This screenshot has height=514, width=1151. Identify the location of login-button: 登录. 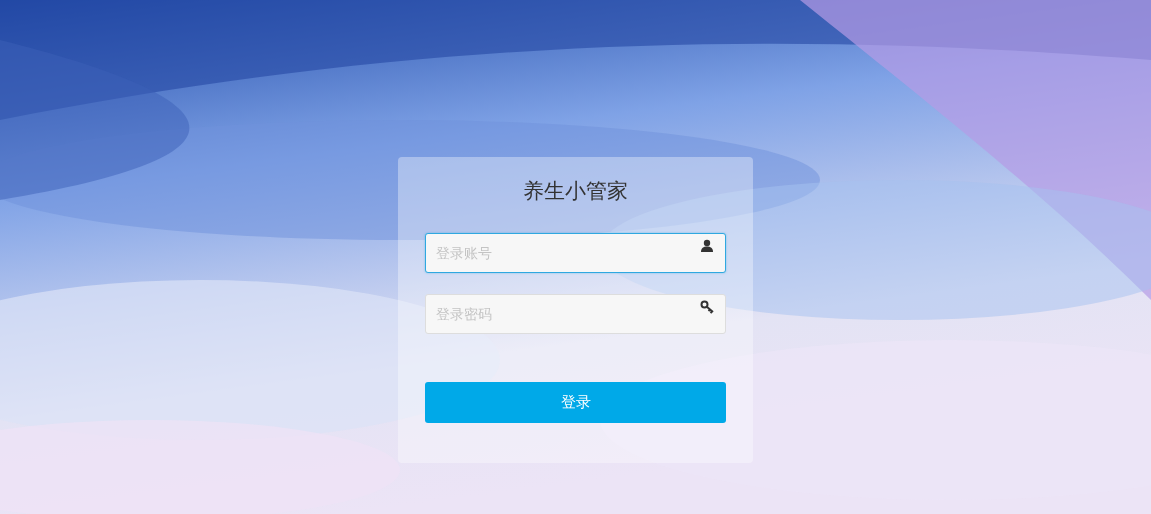
(575, 402).